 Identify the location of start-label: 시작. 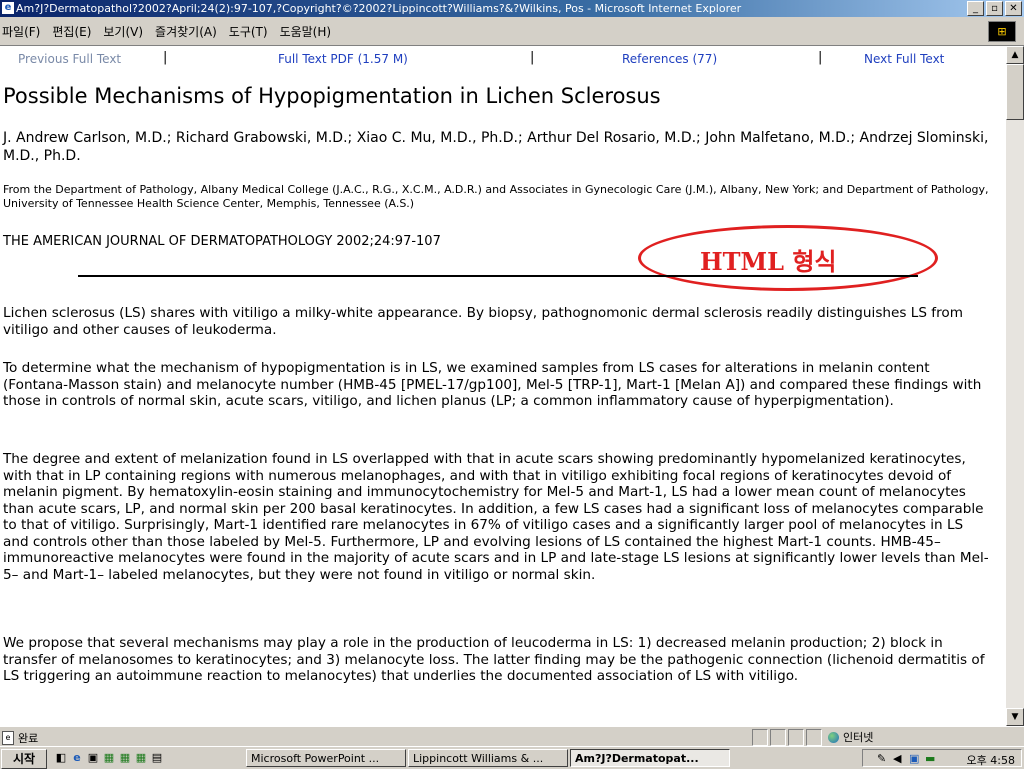
(24, 759).